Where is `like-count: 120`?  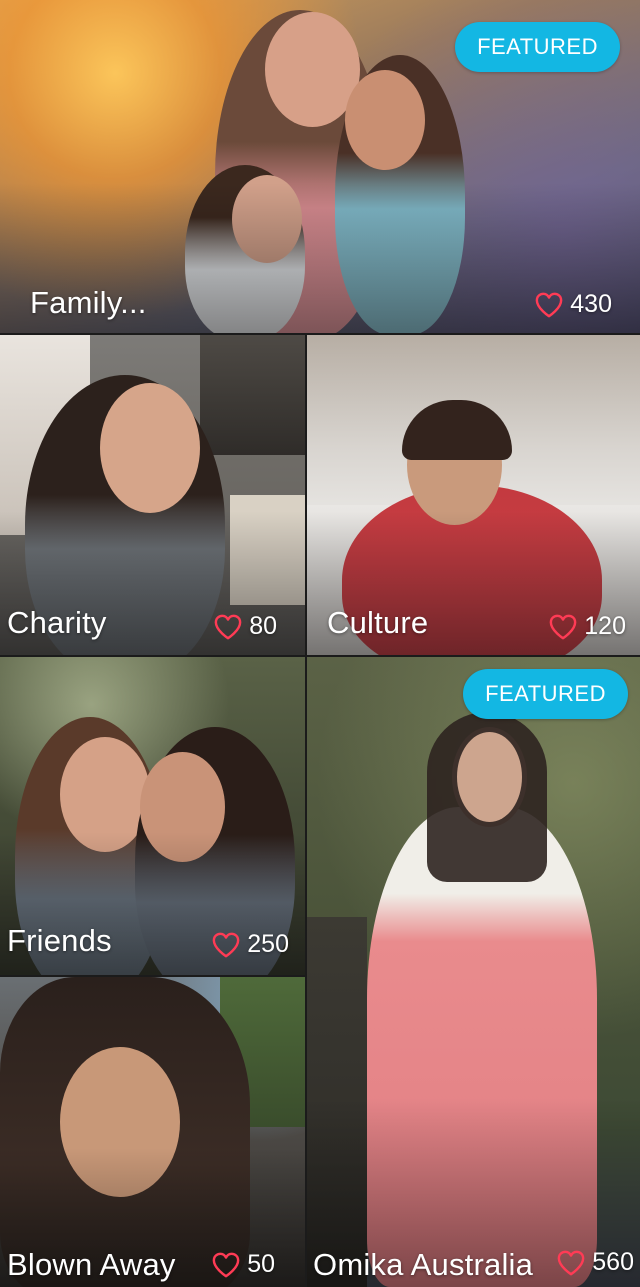 like-count: 120 is located at coordinates (605, 626).